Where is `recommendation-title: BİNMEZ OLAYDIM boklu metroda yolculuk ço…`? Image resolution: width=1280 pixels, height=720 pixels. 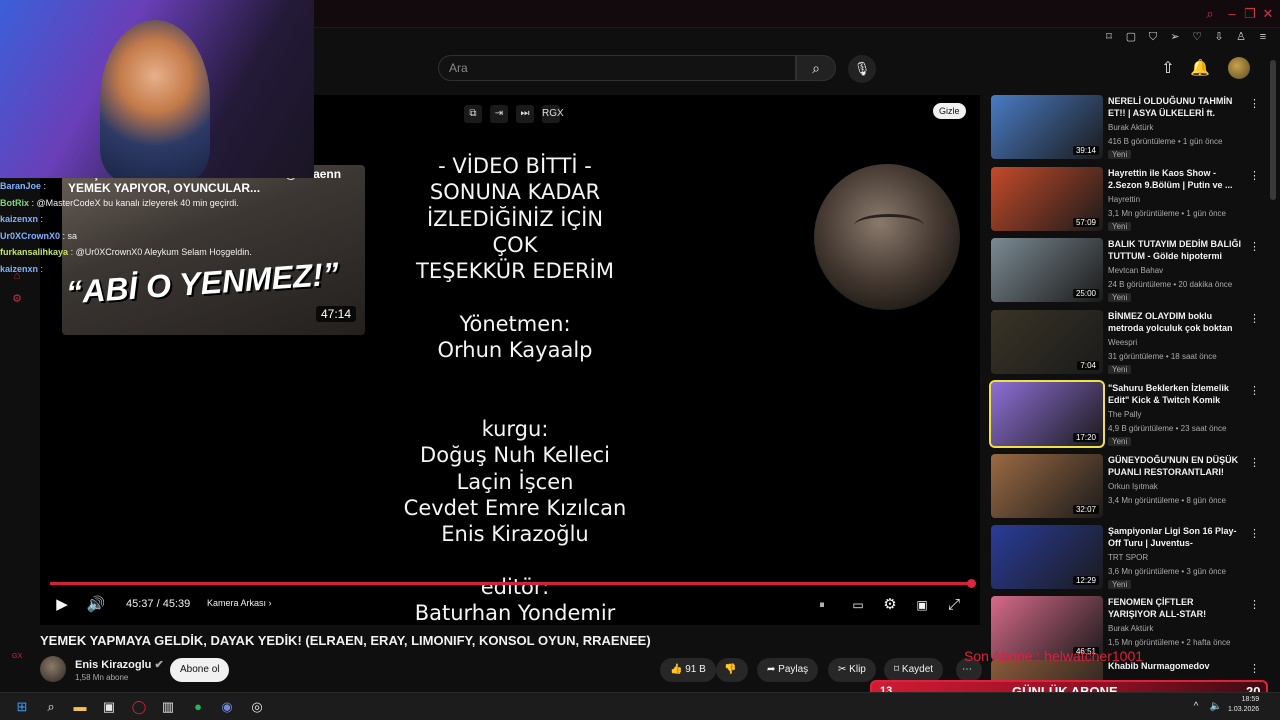
recommendation-title: BİNMEZ OLAYDIM boklu metroda yolculuk ço… is located at coordinates (1175, 322).